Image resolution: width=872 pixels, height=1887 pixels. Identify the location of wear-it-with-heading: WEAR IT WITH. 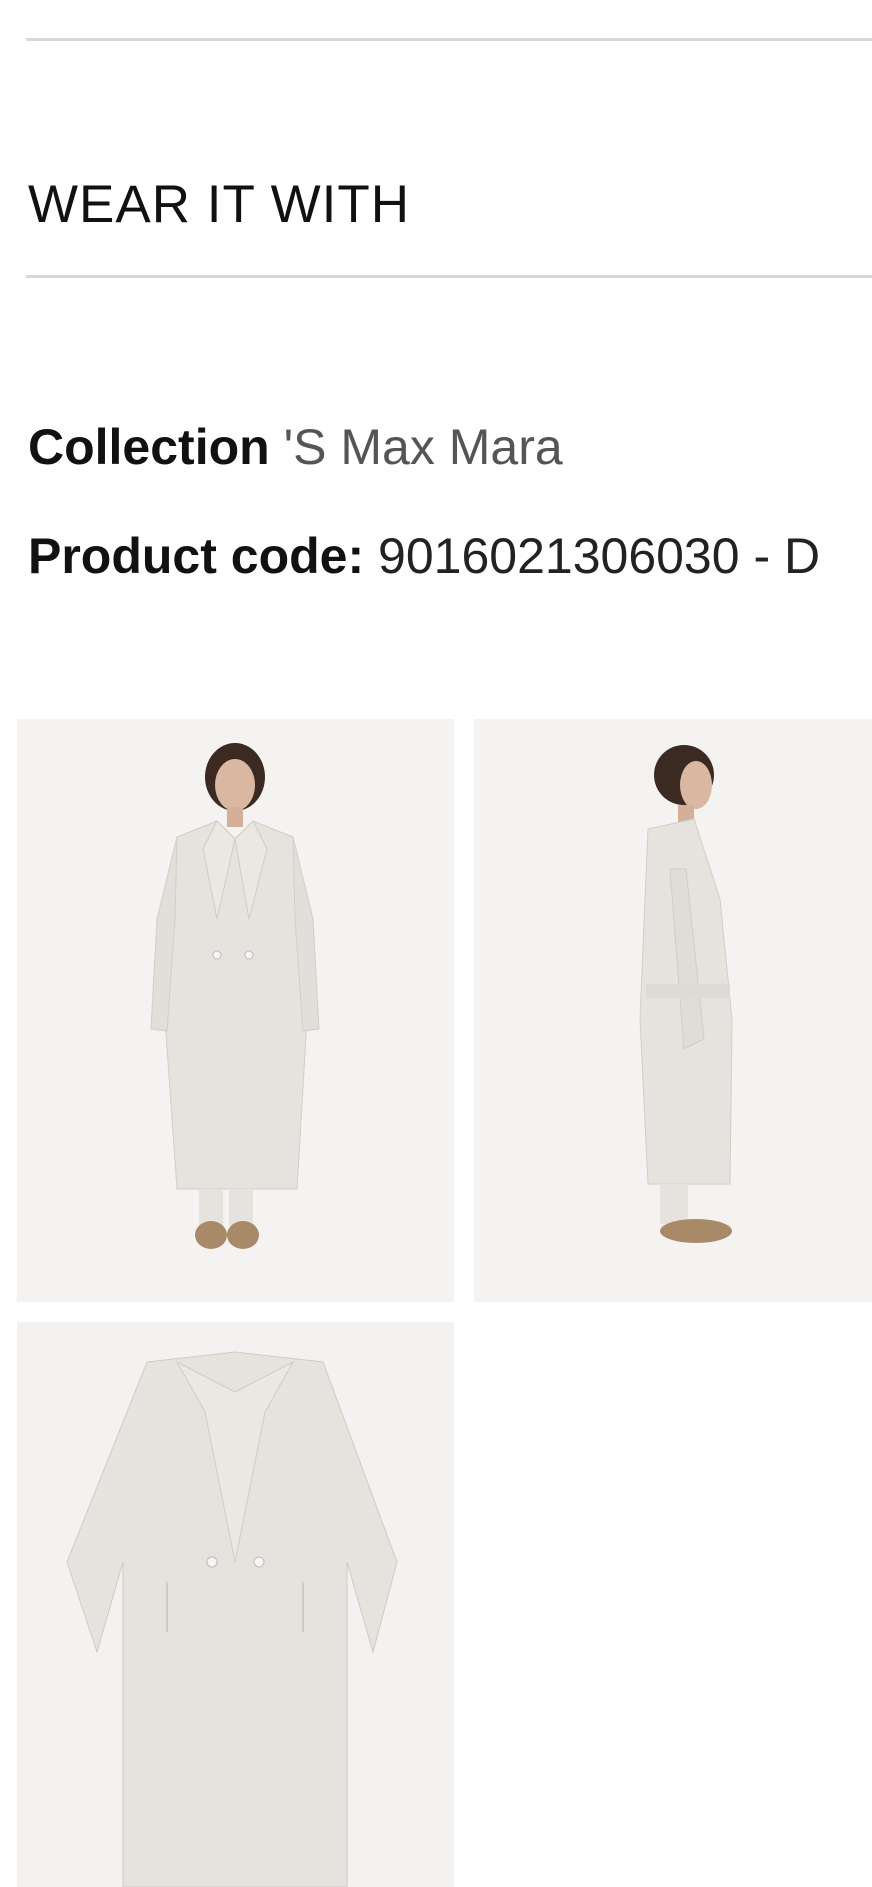
(219, 204).